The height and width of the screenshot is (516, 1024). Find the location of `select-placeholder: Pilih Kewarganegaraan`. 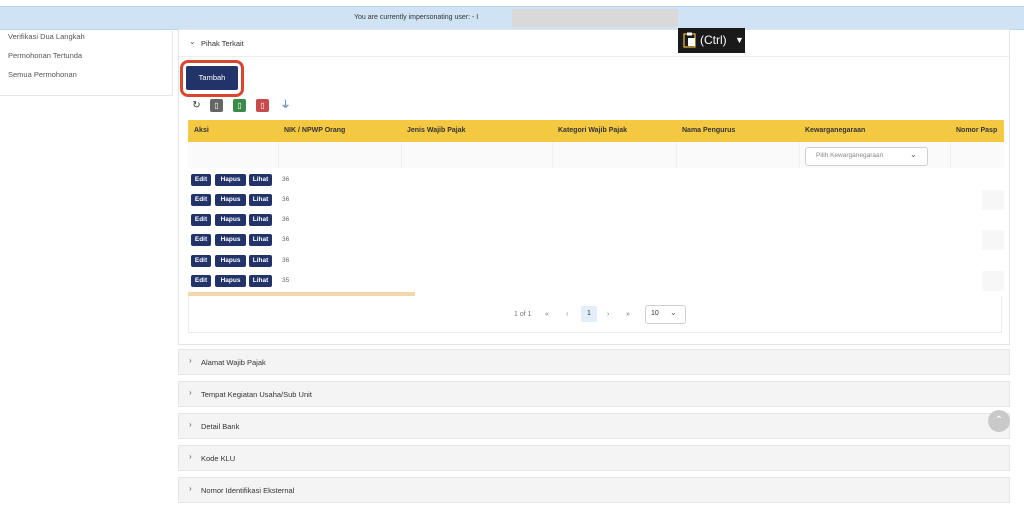

select-placeholder: Pilih Kewarganegaraan is located at coordinates (850, 155).